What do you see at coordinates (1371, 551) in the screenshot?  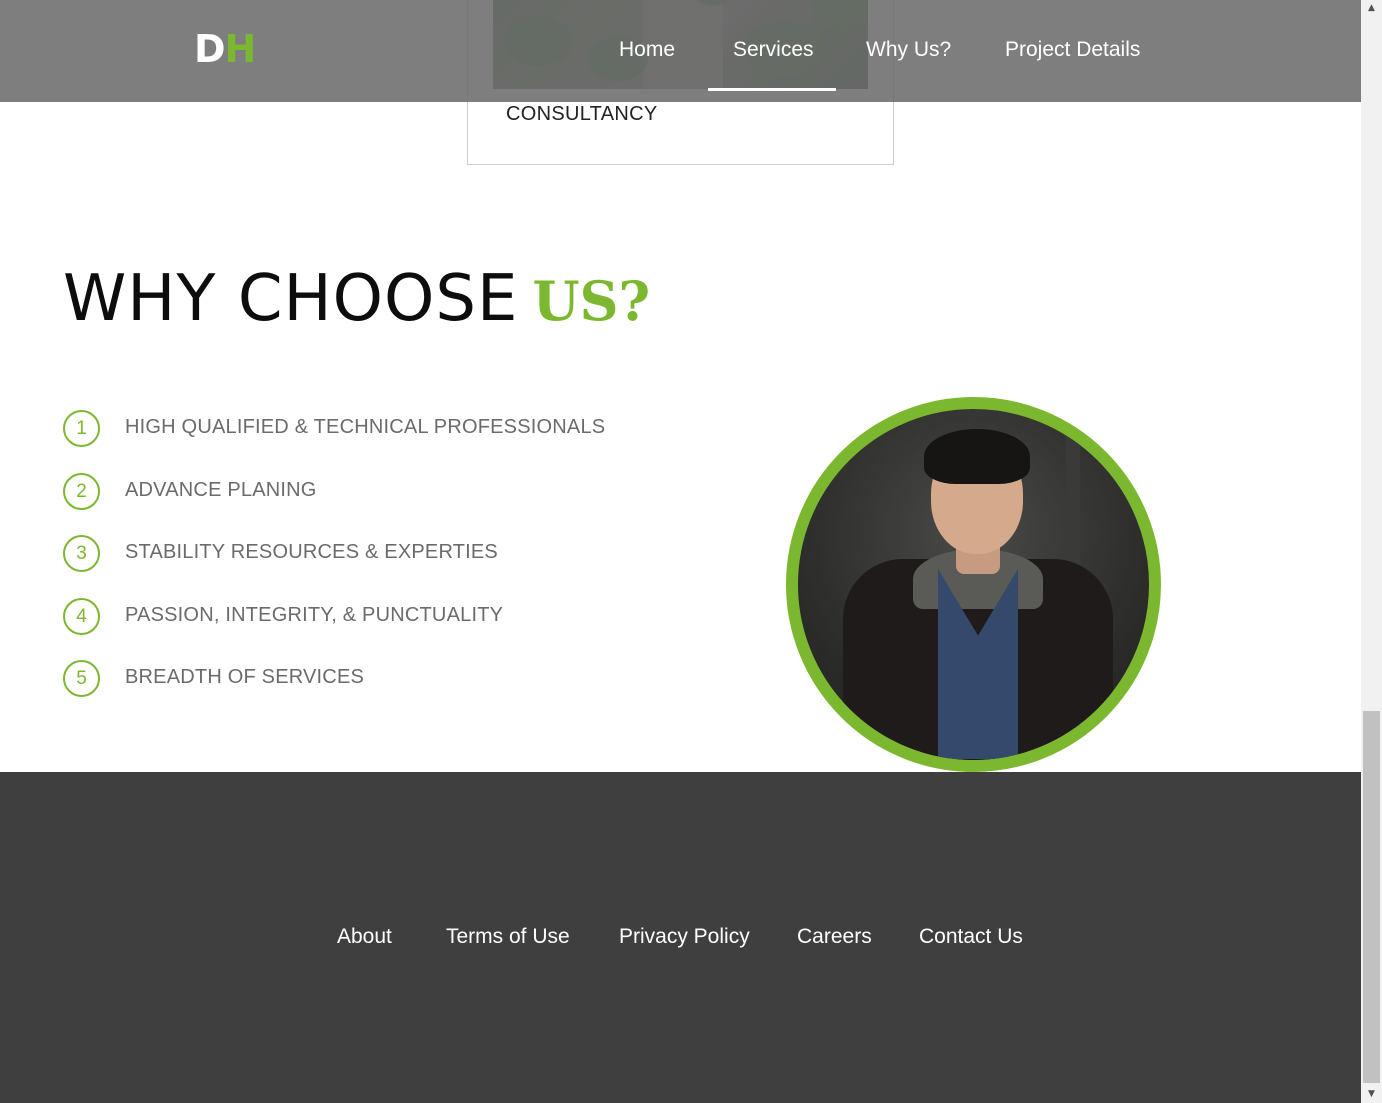 I see `vertical-scrollbar: ▲ ▼` at bounding box center [1371, 551].